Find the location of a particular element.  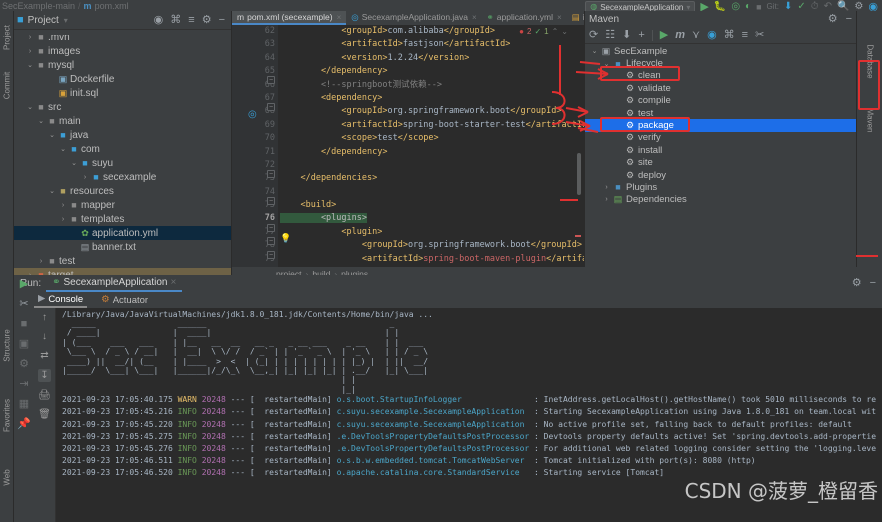

add-module-icon: ☷ is located at coordinates (610, 35).